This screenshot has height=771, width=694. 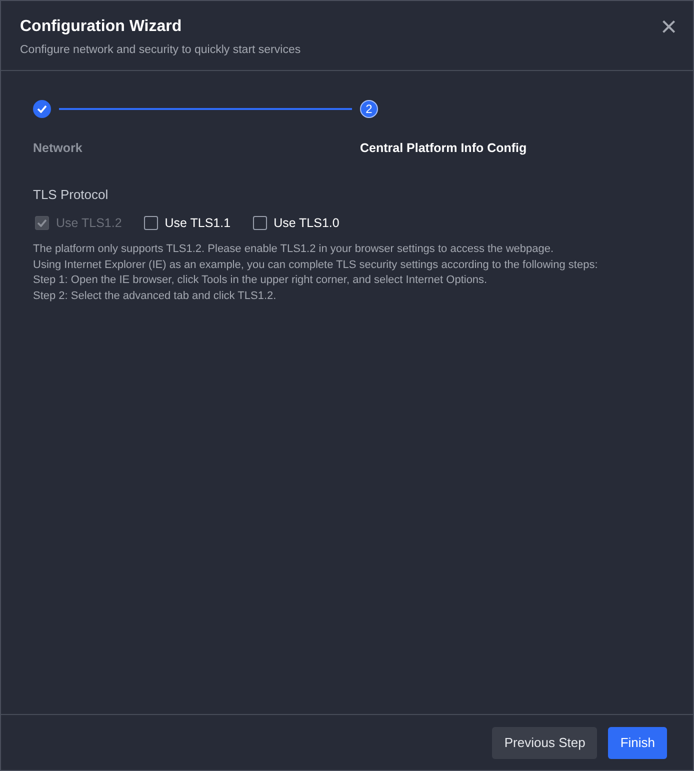 What do you see at coordinates (160, 50) in the screenshot?
I see `dialog-subtitle: Configure network and security to quickly start services` at bounding box center [160, 50].